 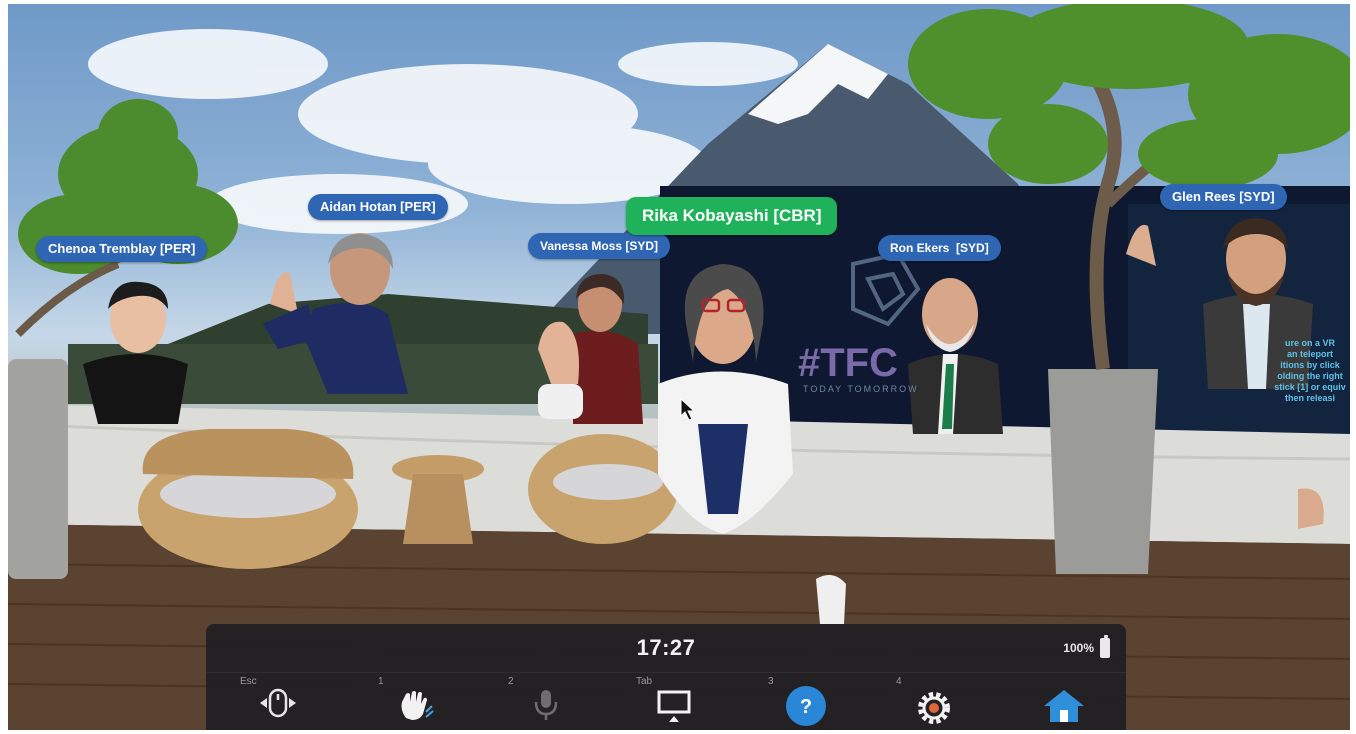 I want to click on shortcut-key: 1, so click(x=381, y=681).